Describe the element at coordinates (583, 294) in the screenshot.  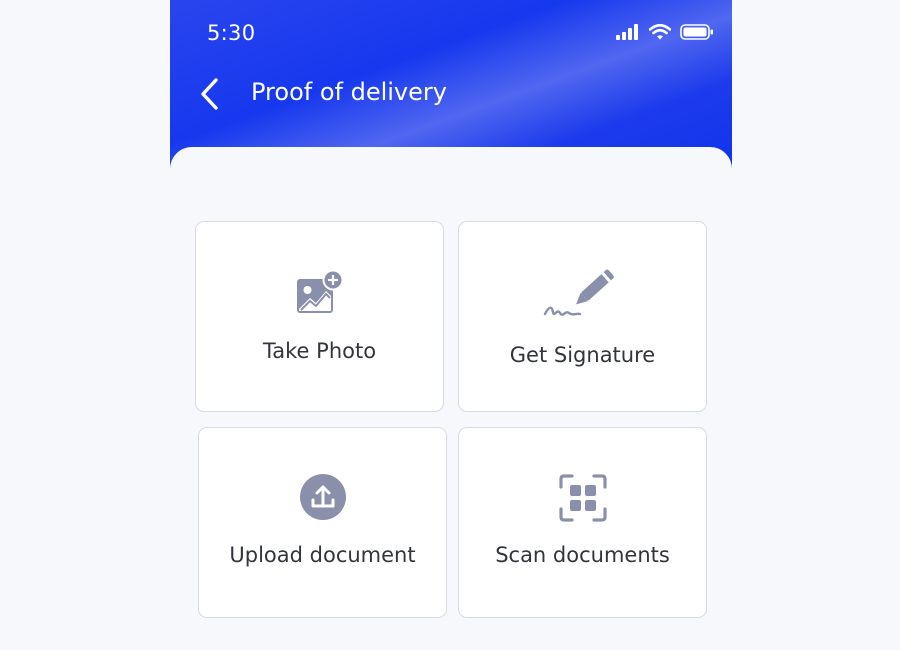
I see `signature-pen-icon` at that location.